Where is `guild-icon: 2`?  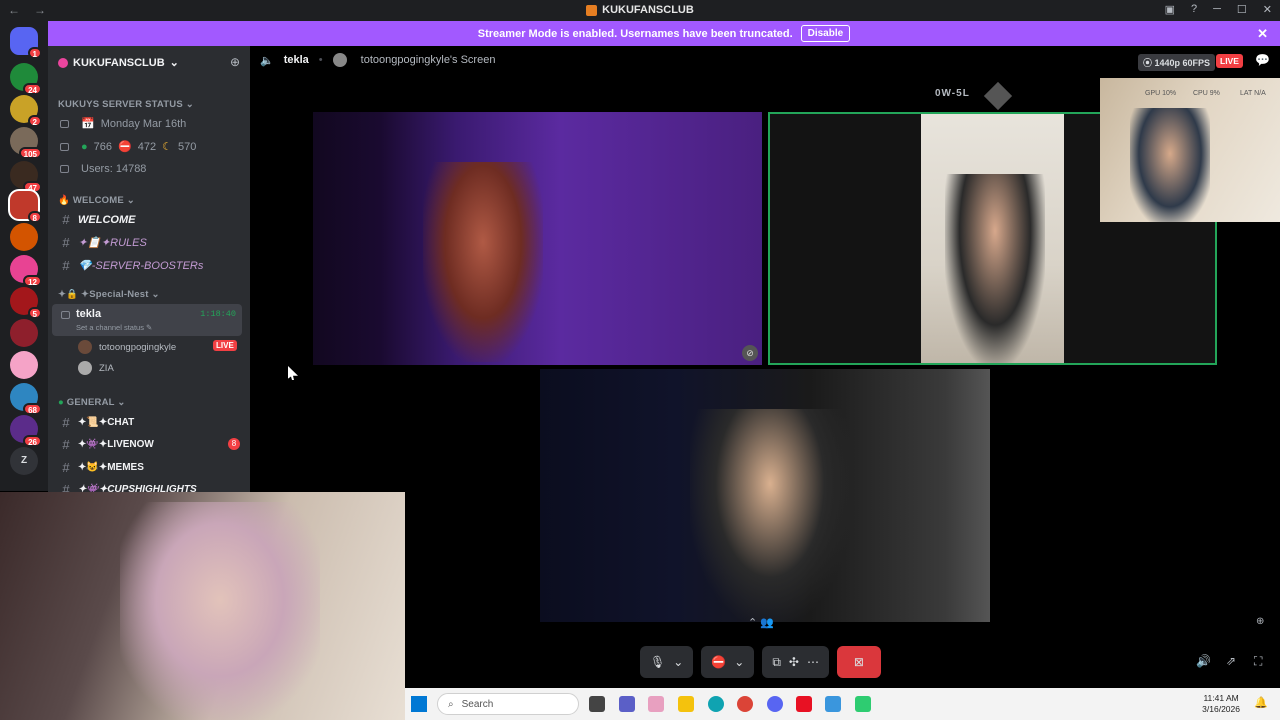
guild-icon: 2 is located at coordinates (26, 111).